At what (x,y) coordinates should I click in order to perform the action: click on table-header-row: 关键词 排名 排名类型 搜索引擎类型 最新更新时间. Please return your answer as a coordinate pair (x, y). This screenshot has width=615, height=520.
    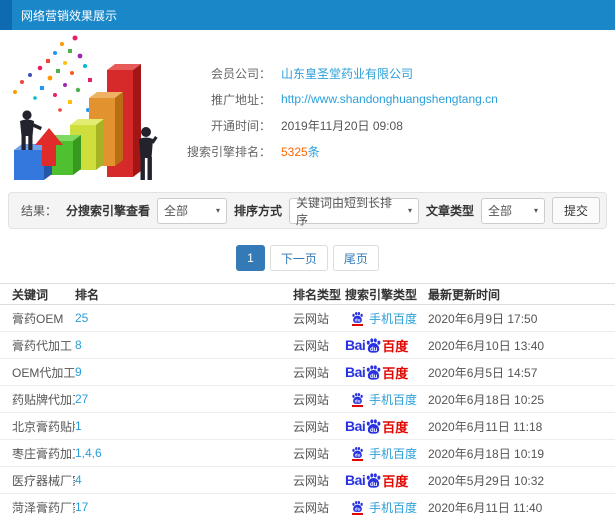
    Looking at the image, I should click on (307, 294).